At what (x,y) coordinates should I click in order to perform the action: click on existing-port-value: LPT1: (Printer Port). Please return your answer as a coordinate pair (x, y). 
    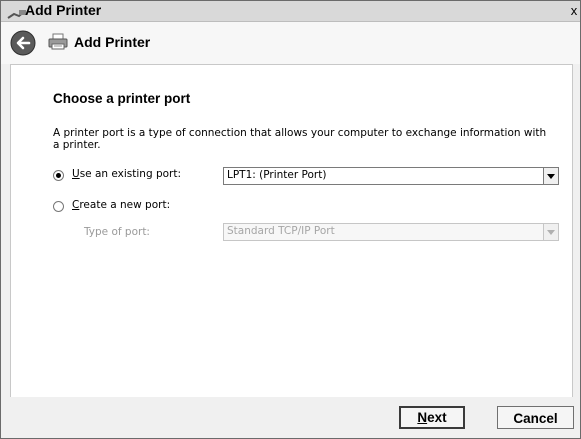
    Looking at the image, I should click on (277, 175).